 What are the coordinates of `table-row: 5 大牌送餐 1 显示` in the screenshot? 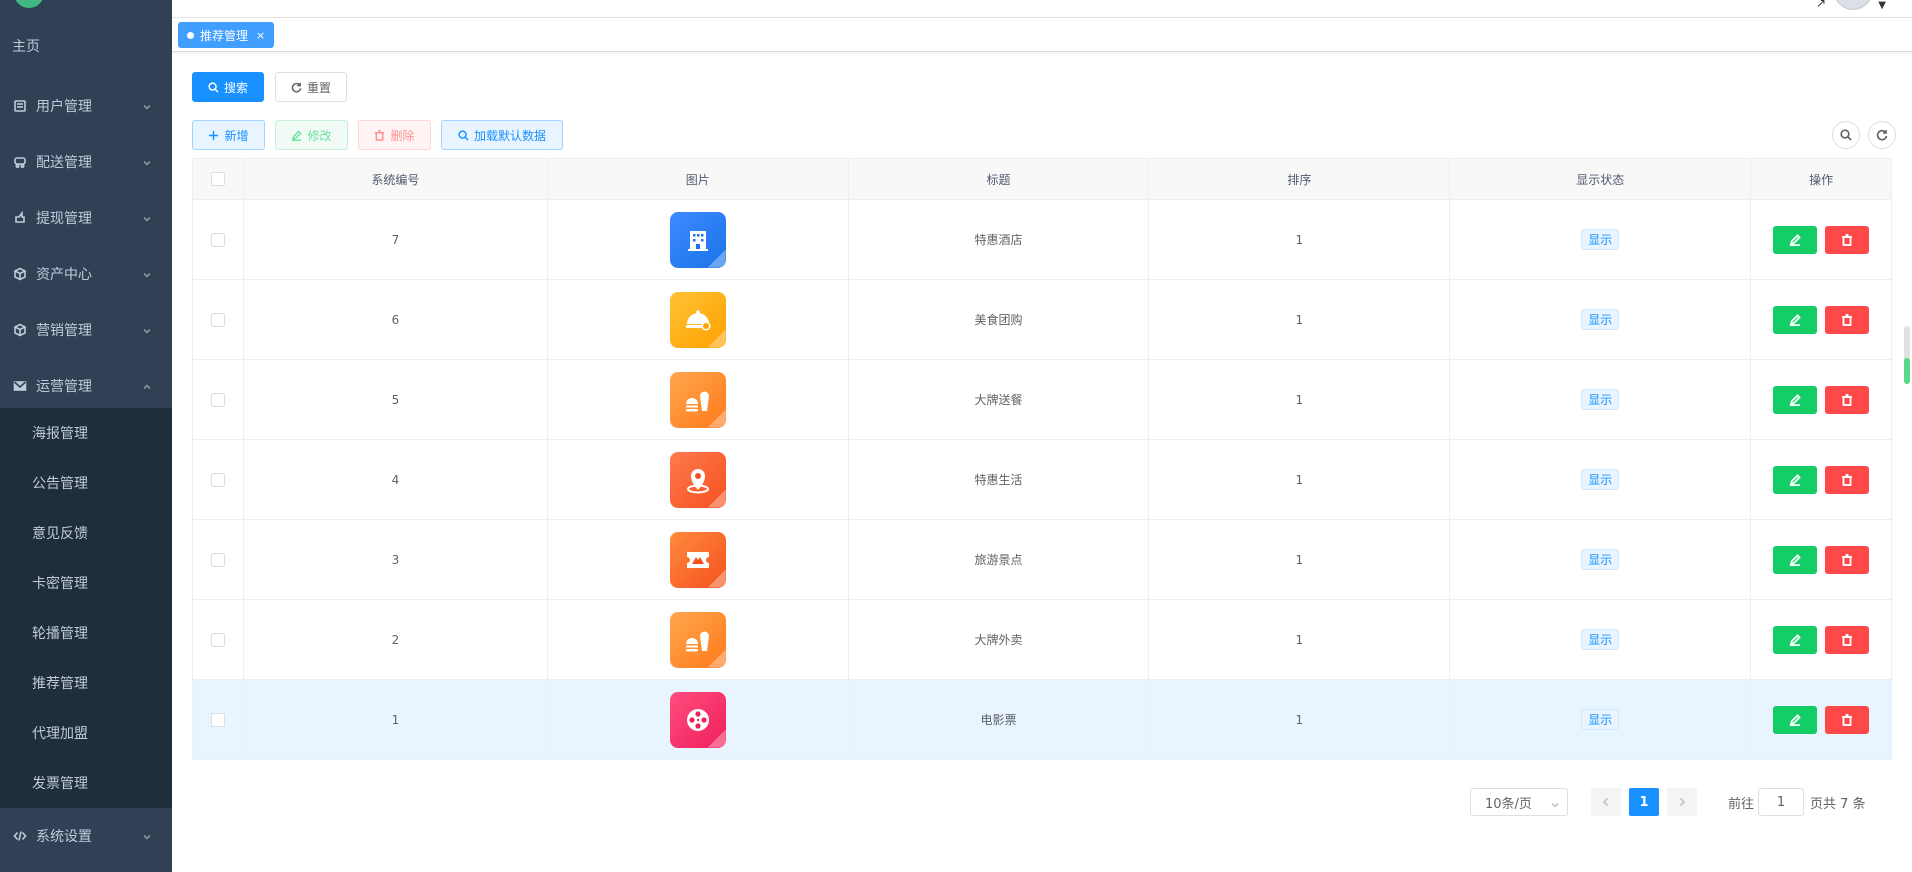 It's located at (1043, 400).